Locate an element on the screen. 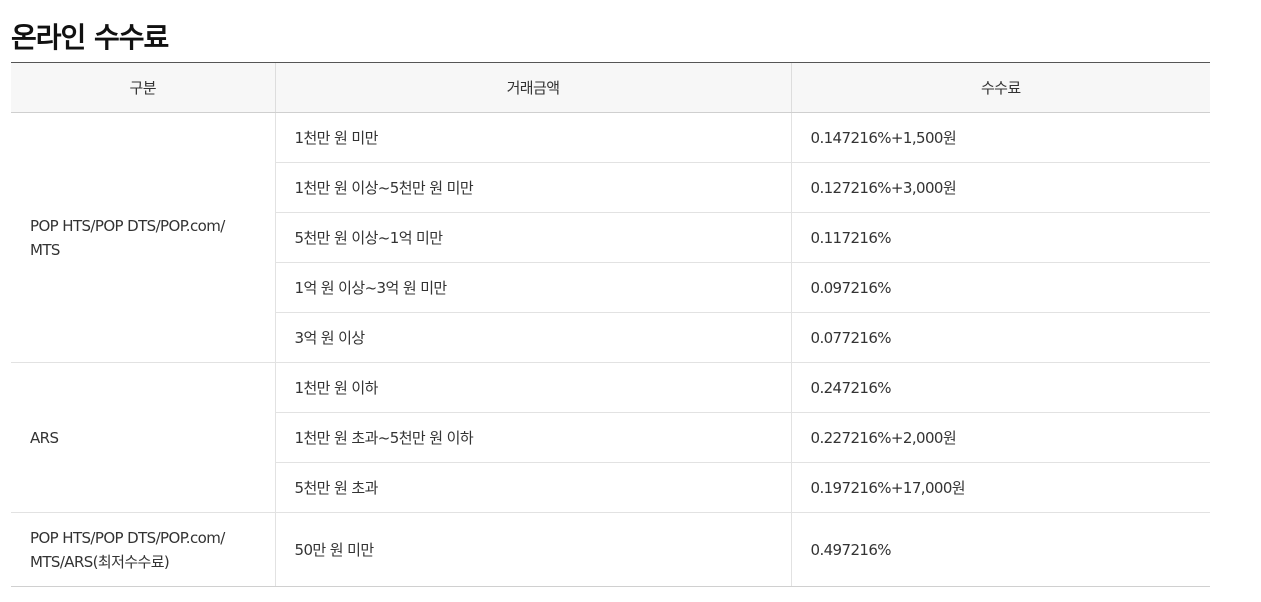 Image resolution: width=1261 pixels, height=602 pixels. group-name-minimum: POP HTS/POP DTS/POP.com/ MTS/ARS(최저수수료) is located at coordinates (143, 549).